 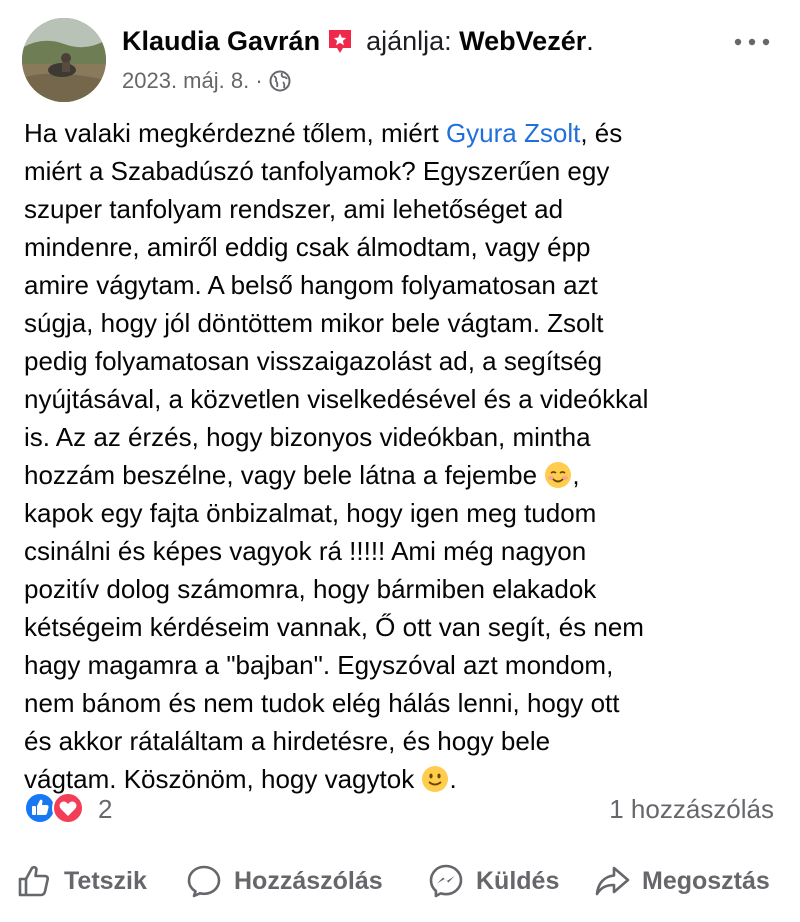 I want to click on body-text: , és, so click(x=601, y=133).